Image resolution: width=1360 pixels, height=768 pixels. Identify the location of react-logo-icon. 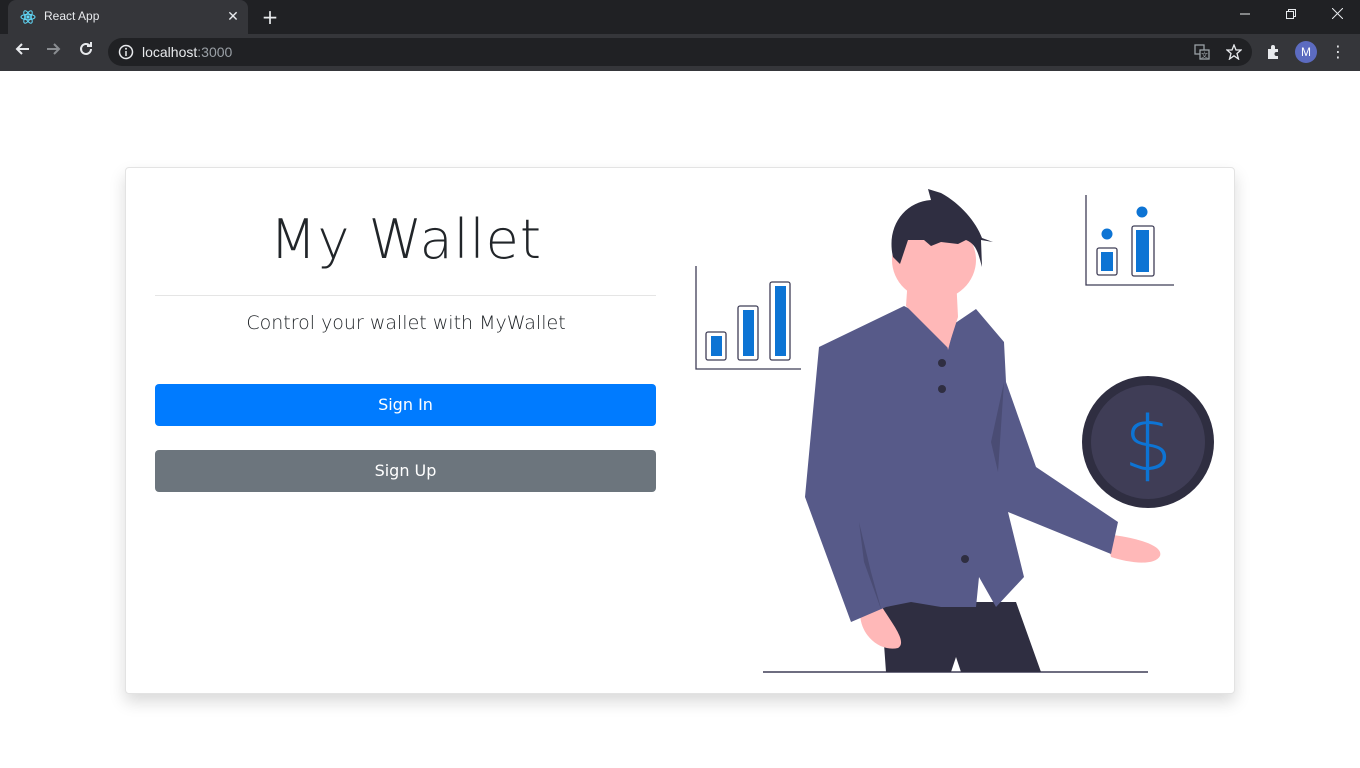
(28, 17).